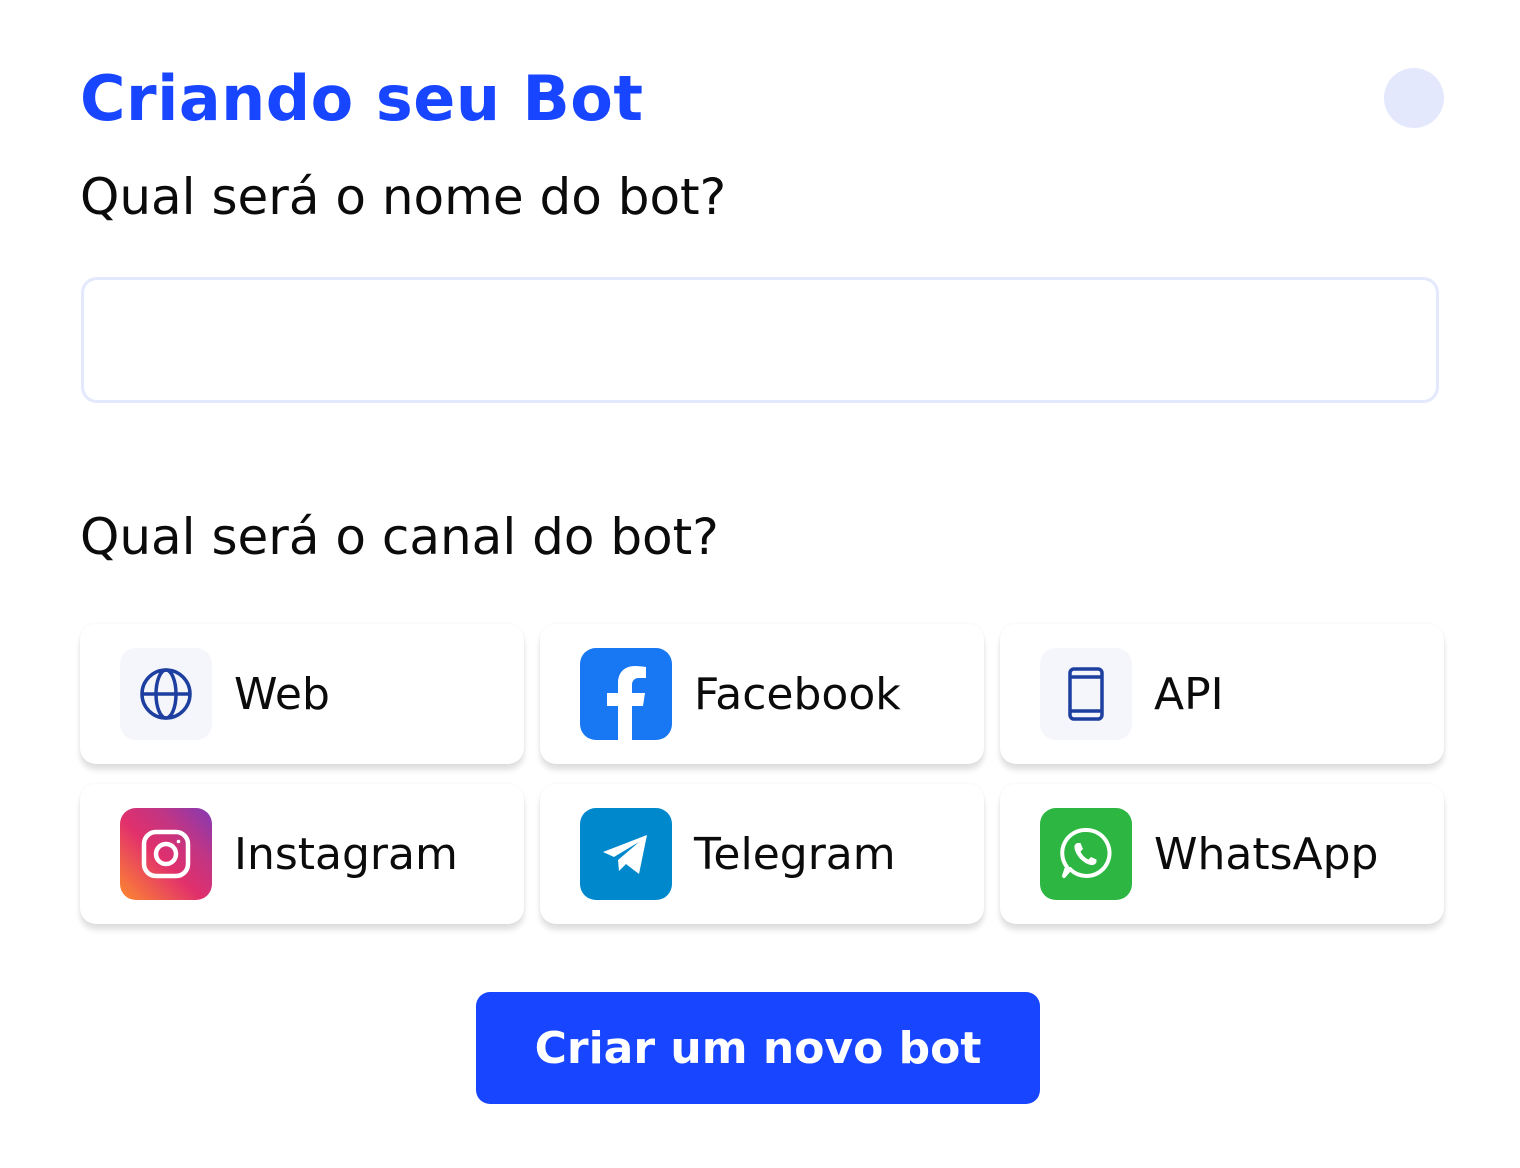 This screenshot has height=1168, width=1520. I want to click on channel-card-api: API, so click(1222, 694).